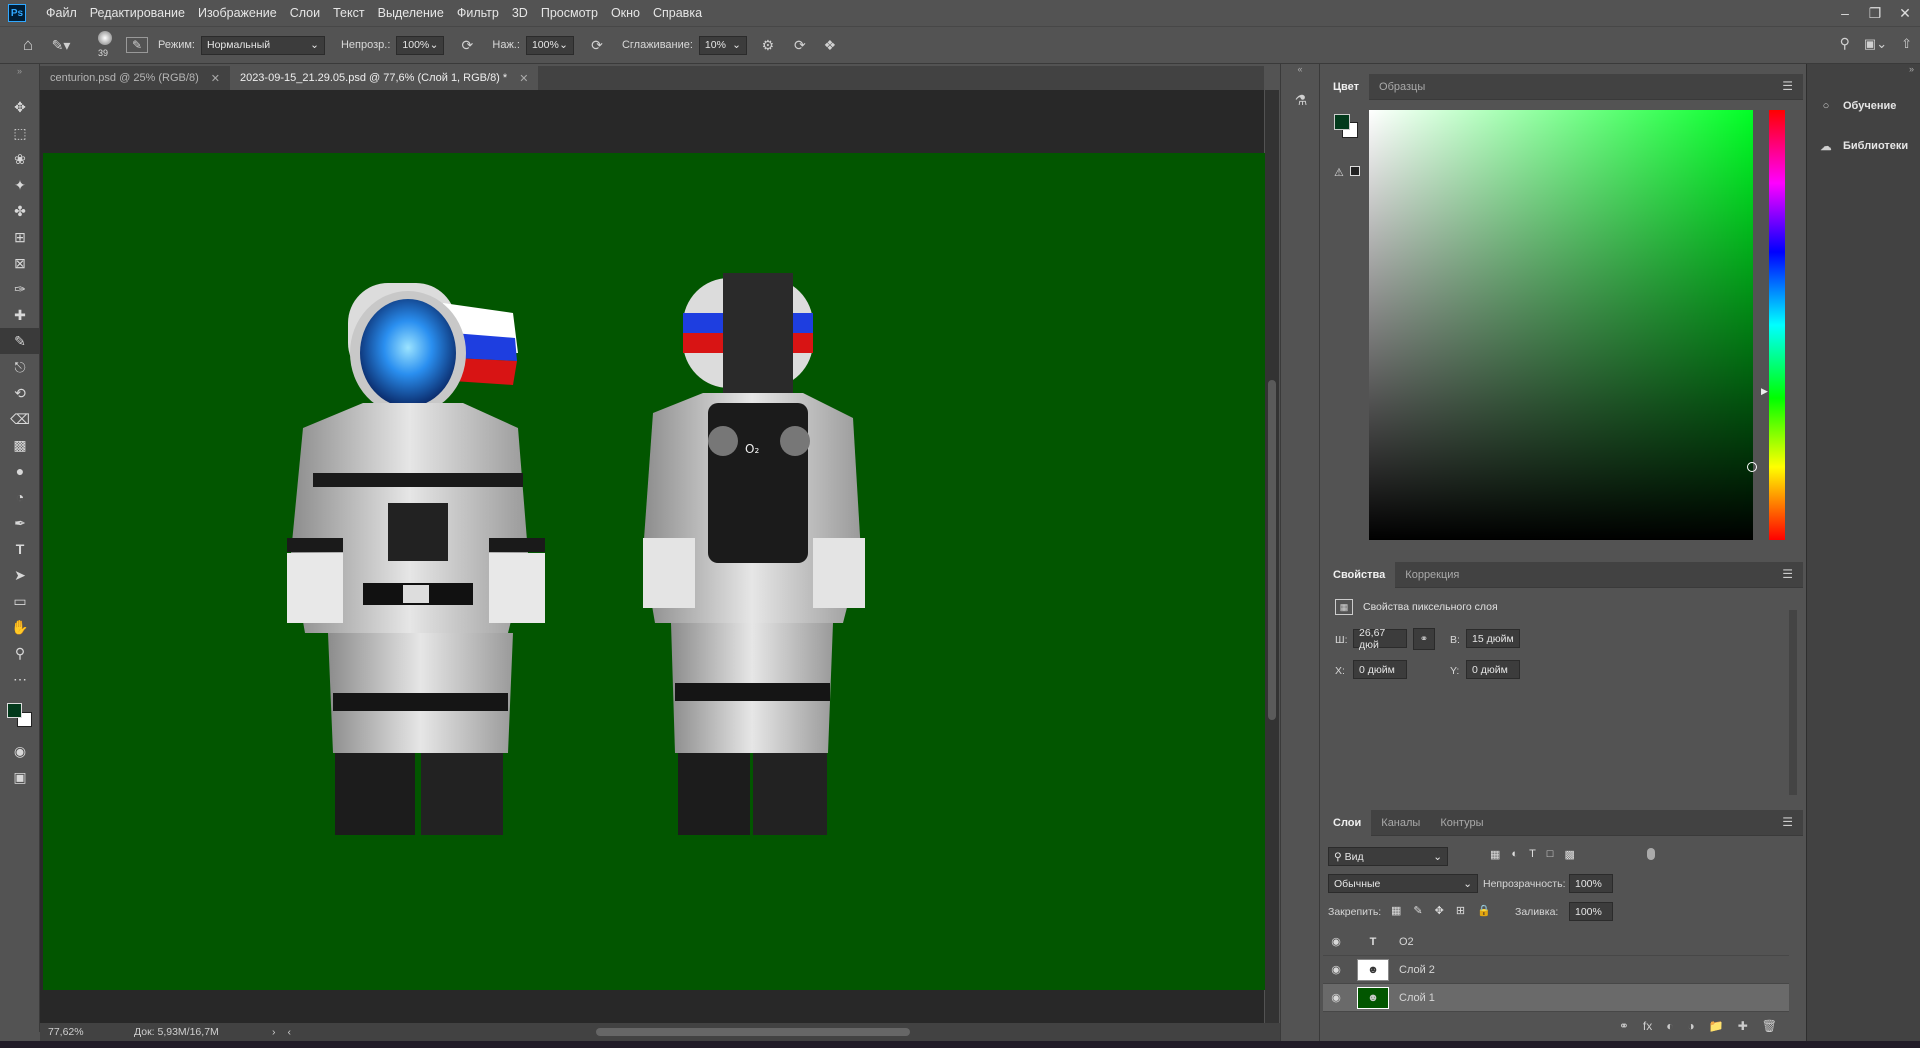  What do you see at coordinates (20, 445) in the screenshot?
I see `gradient-tool-icon: ▩` at bounding box center [20, 445].